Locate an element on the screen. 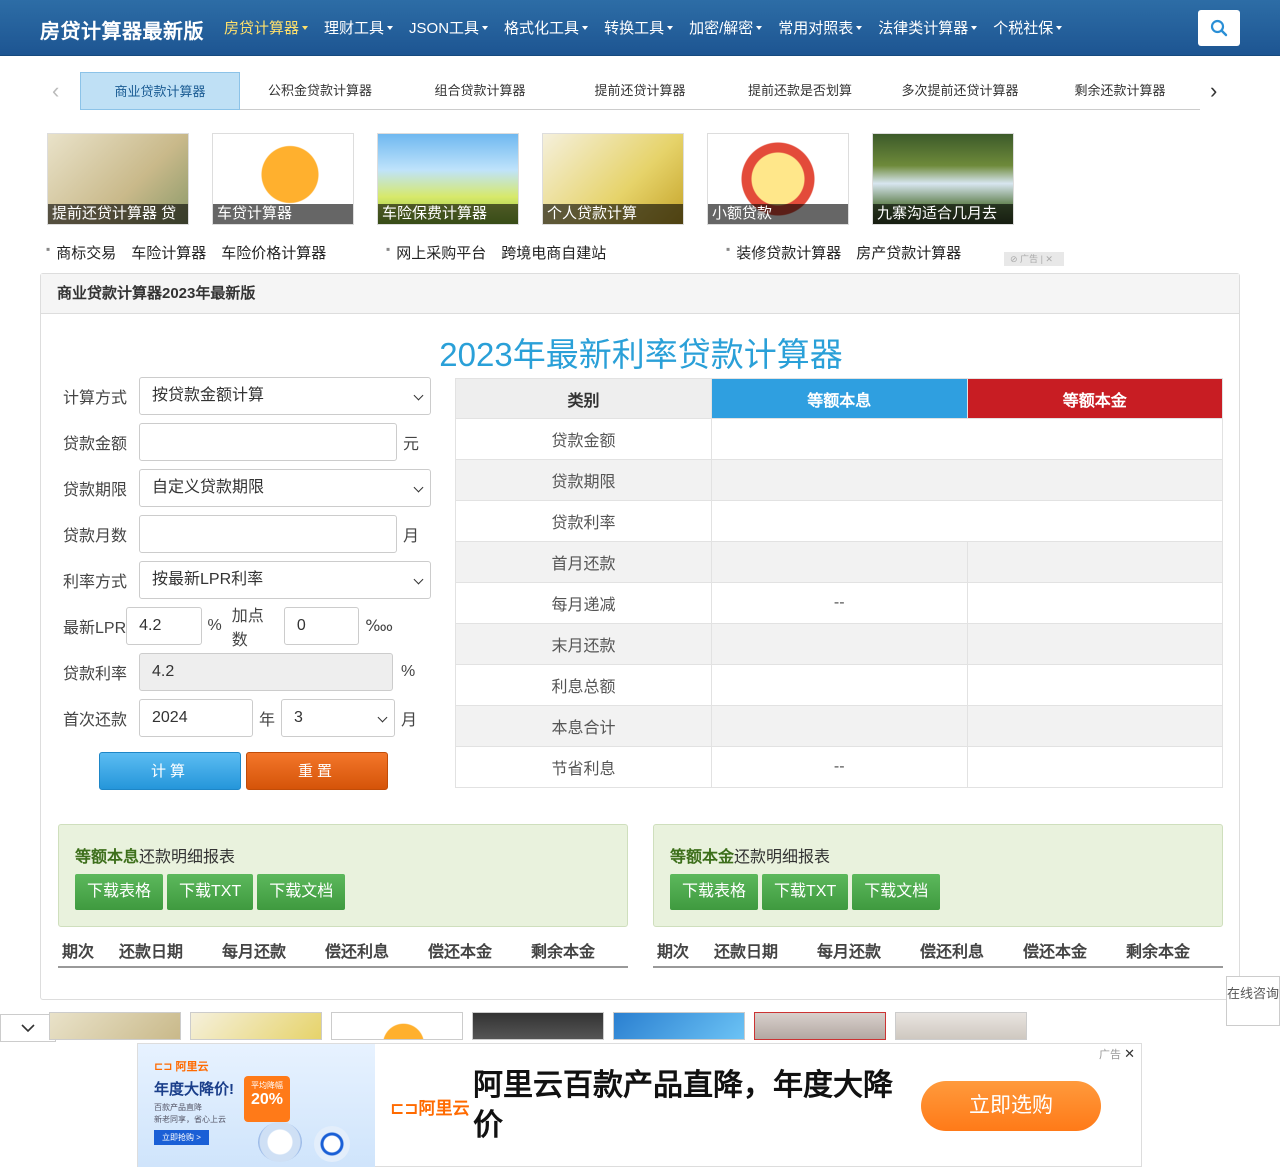 The height and width of the screenshot is (1167, 1280). online-consult-button: 在线咨询 is located at coordinates (1253, 1001).